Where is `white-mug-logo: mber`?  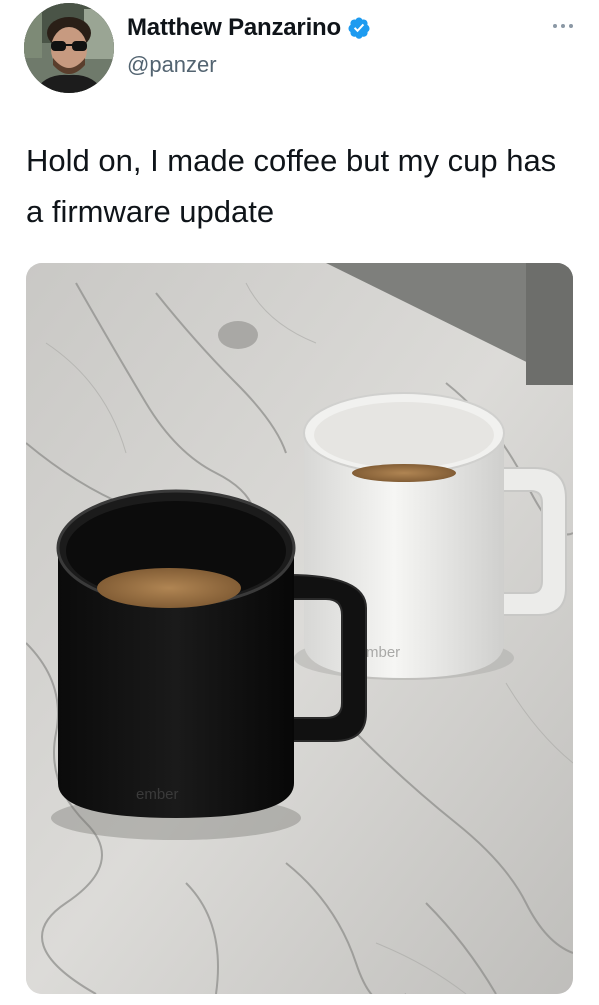 white-mug-logo: mber is located at coordinates (383, 652).